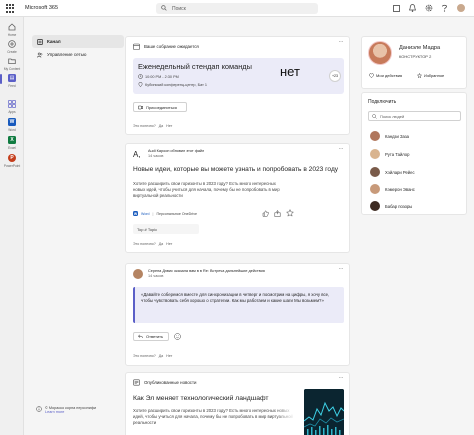  I want to click on serena-avatar, so click(138, 274).